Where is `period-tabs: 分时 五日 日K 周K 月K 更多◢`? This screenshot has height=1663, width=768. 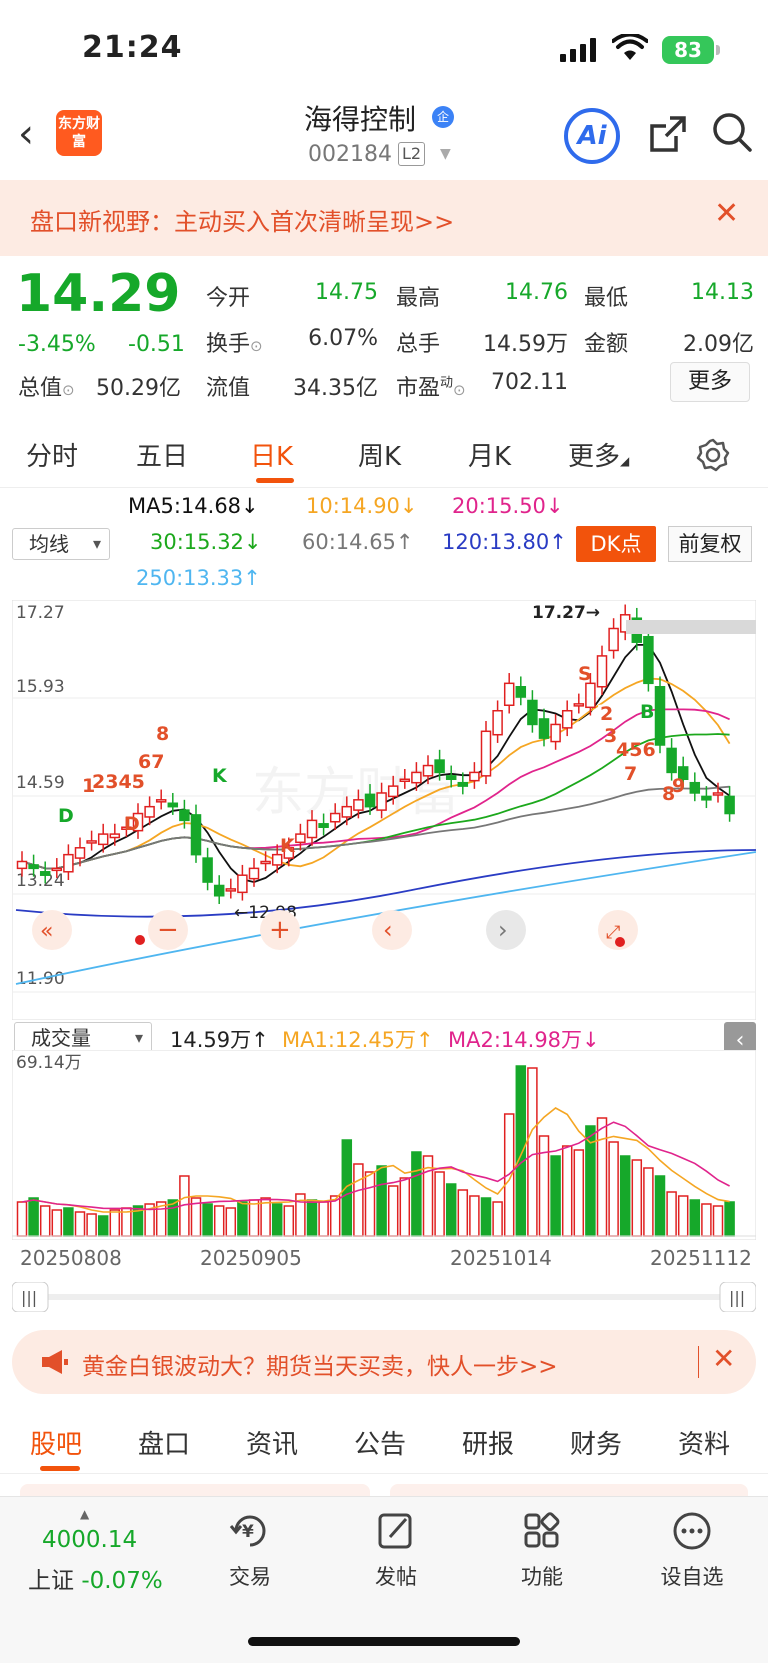 period-tabs: 分时 五日 日K 周K 月K 更多◢ is located at coordinates (384, 453).